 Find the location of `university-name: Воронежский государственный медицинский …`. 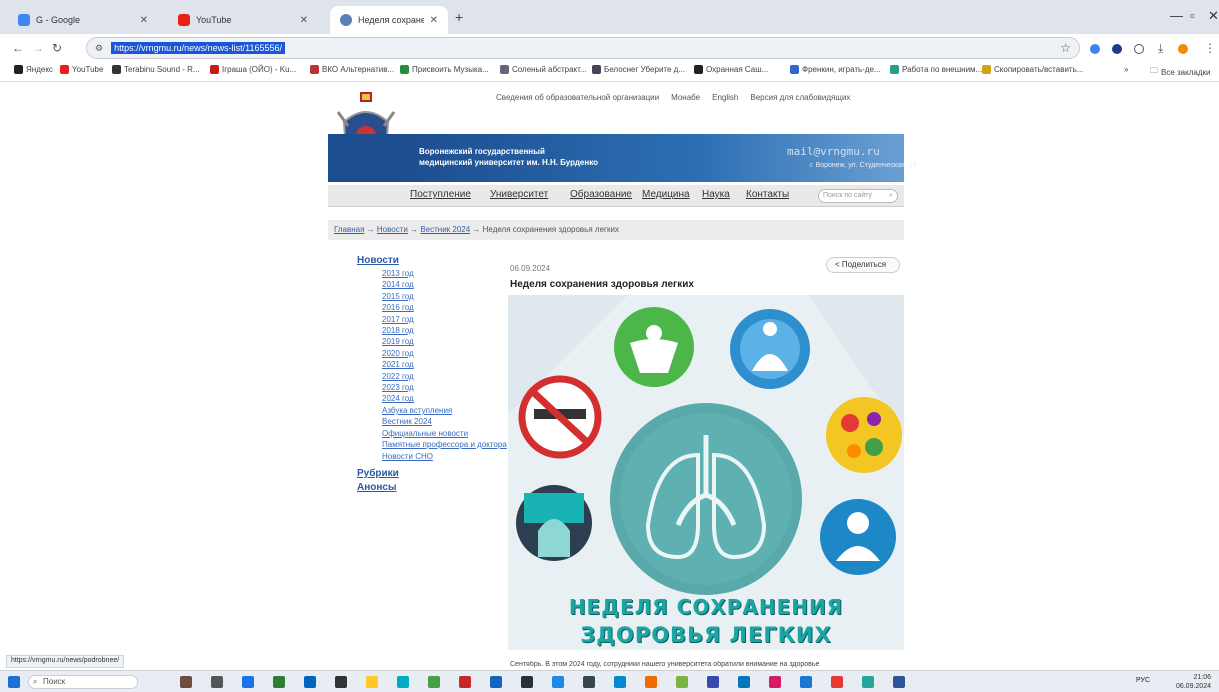

university-name: Воронежский государственный медицинский … is located at coordinates (544, 157).